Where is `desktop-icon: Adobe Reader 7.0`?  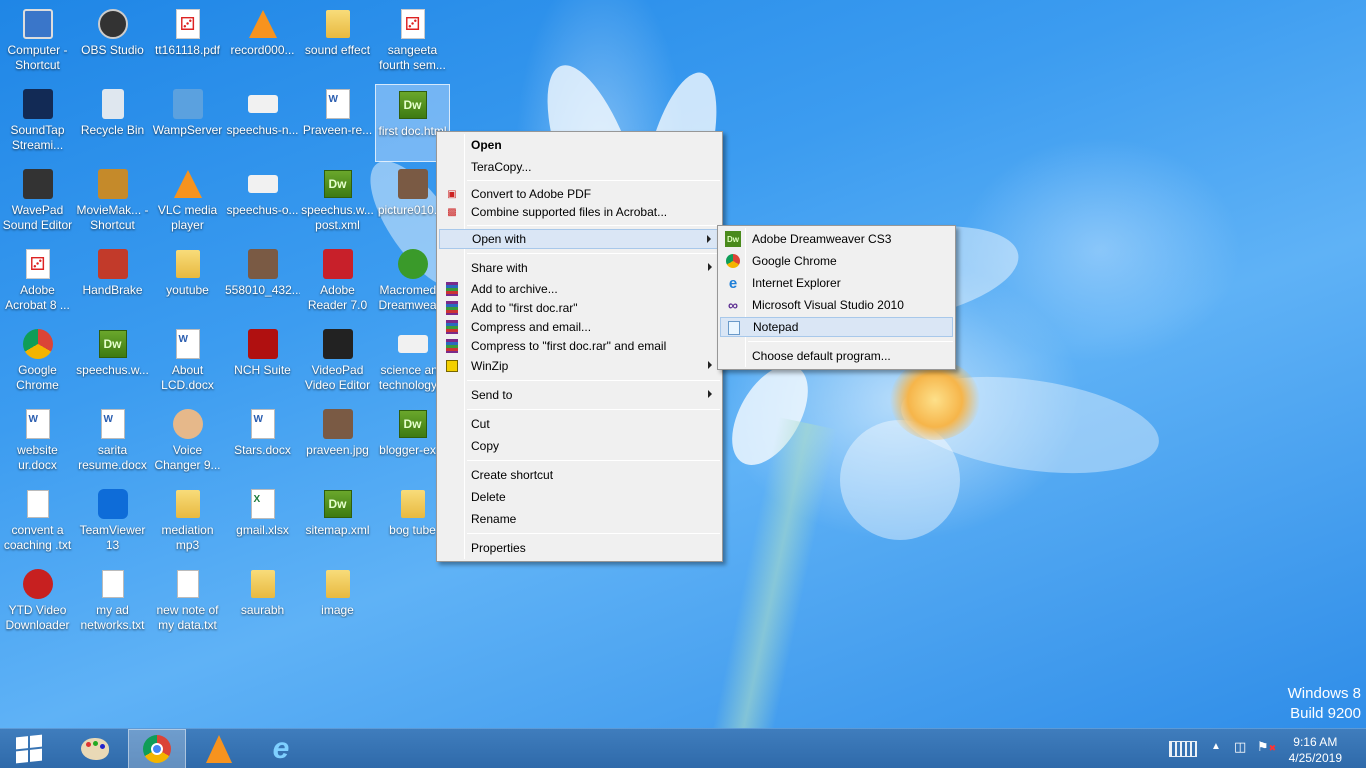
desktop-icon: Adobe Reader 7.0 is located at coordinates (337, 283).